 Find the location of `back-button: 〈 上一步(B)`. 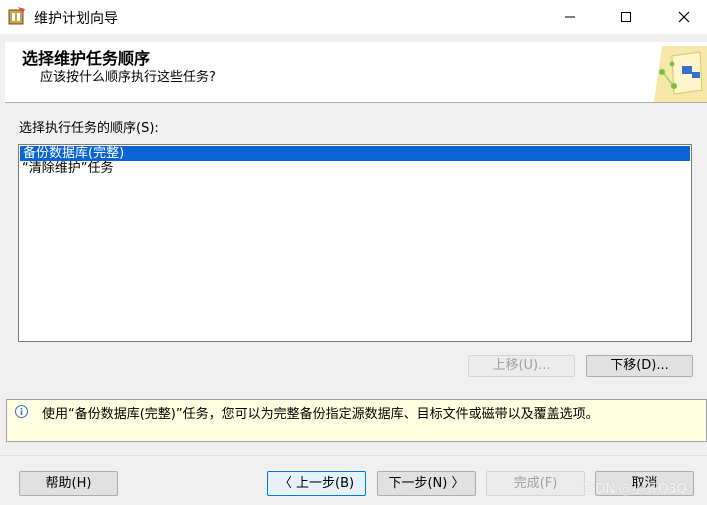

back-button: 〈 上一步(B) is located at coordinates (316, 483).